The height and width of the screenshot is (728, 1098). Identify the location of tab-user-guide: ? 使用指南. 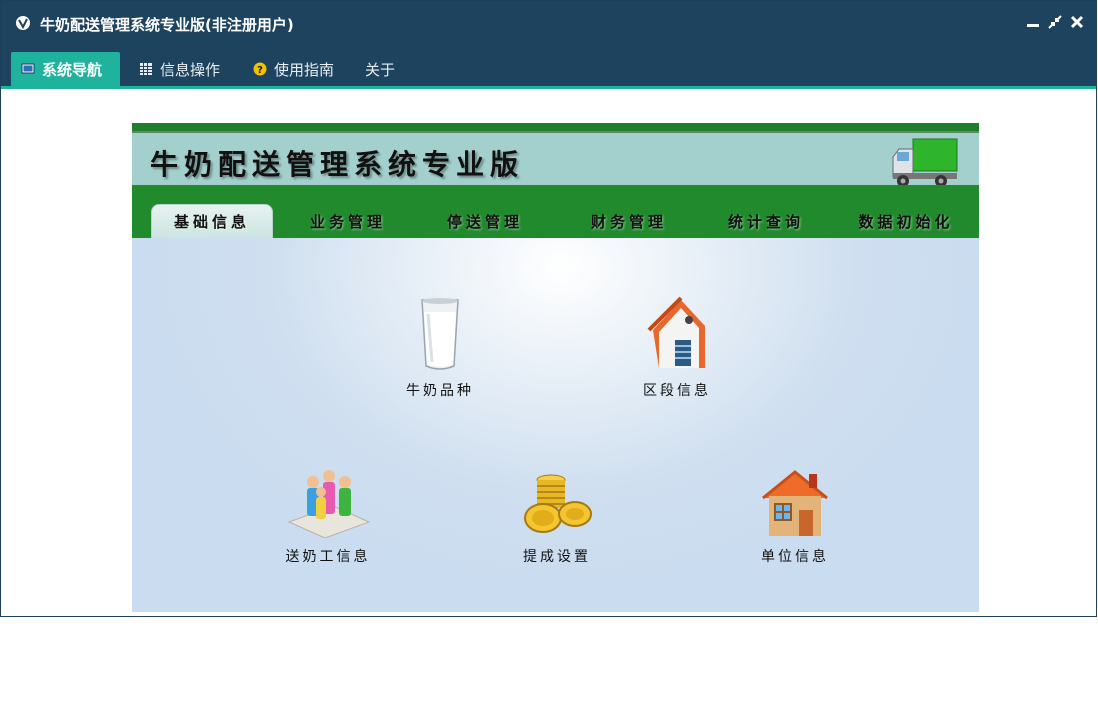
(293, 69).